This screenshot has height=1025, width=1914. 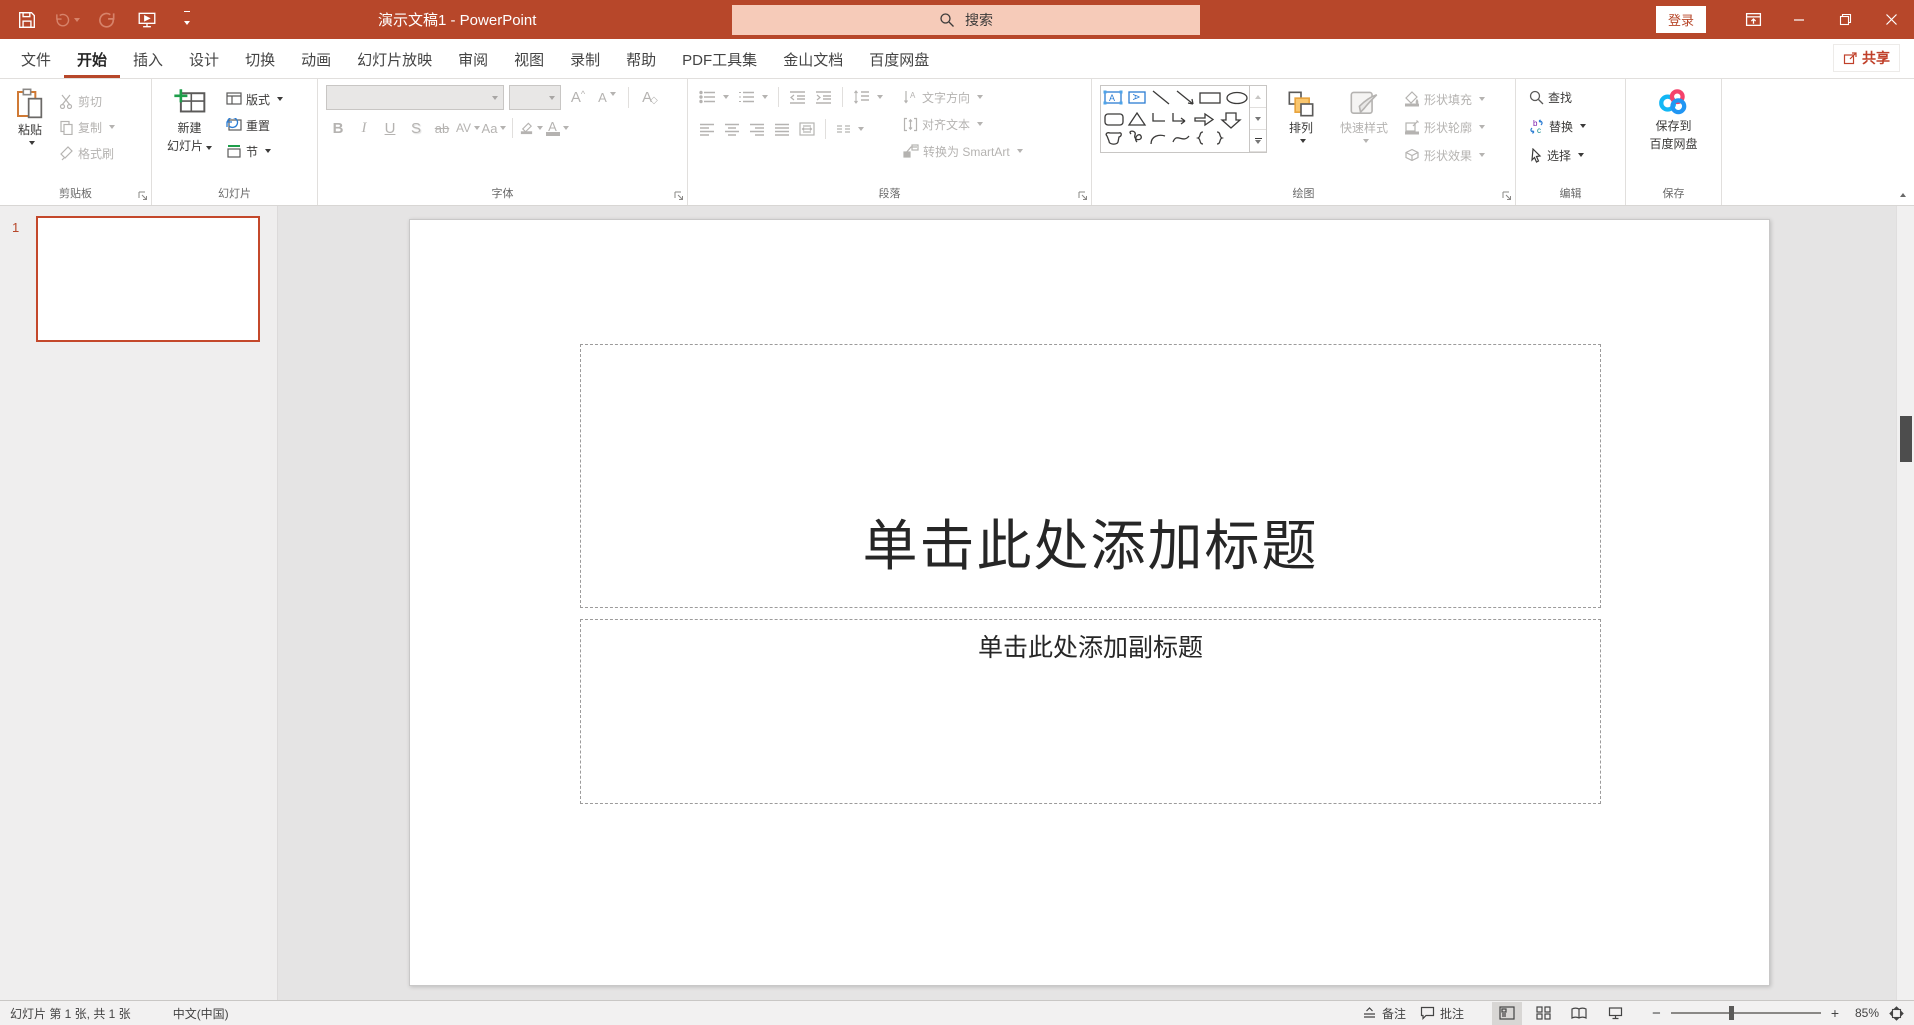 I want to click on shapes-scroll-down-icon, so click(x=1258, y=119).